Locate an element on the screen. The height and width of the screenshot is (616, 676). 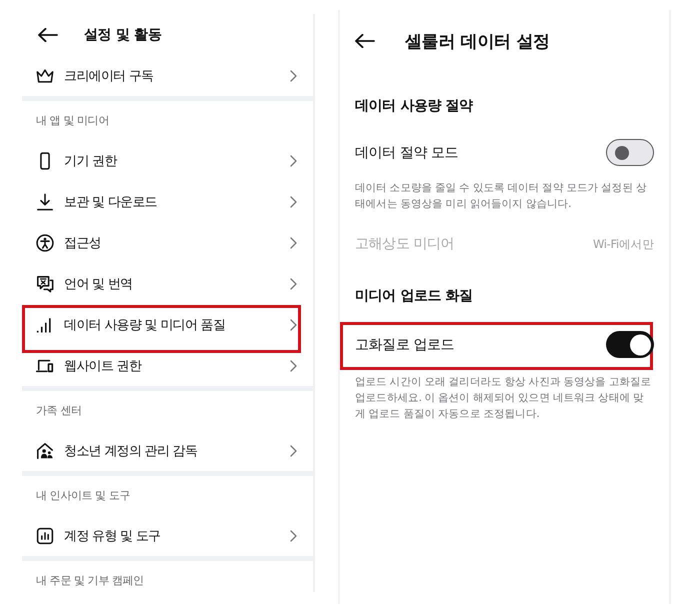
section-label: 내 주문 및 기부 캠페인 is located at coordinates (90, 580).